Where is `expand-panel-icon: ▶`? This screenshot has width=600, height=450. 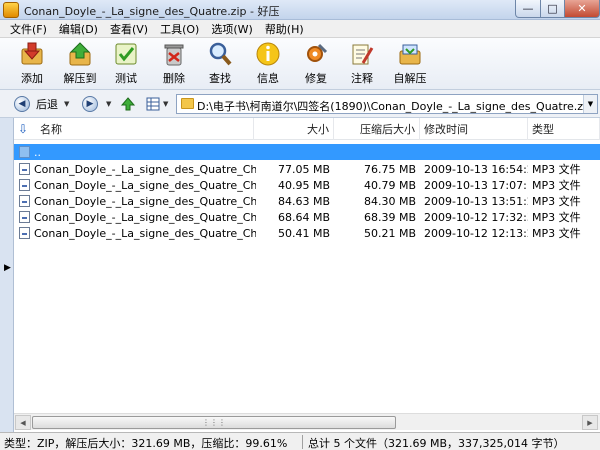 expand-panel-icon: ▶ is located at coordinates (7, 268).